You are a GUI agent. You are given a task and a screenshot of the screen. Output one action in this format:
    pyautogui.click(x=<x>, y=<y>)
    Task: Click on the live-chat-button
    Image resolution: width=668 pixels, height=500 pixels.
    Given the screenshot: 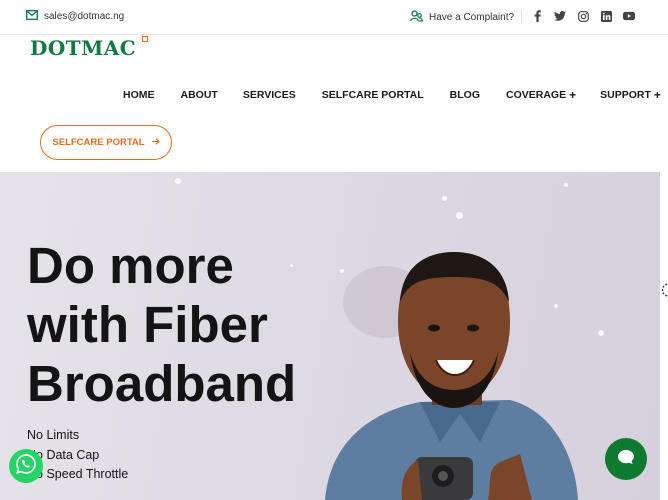 What is the action you would take?
    pyautogui.click(x=626, y=459)
    